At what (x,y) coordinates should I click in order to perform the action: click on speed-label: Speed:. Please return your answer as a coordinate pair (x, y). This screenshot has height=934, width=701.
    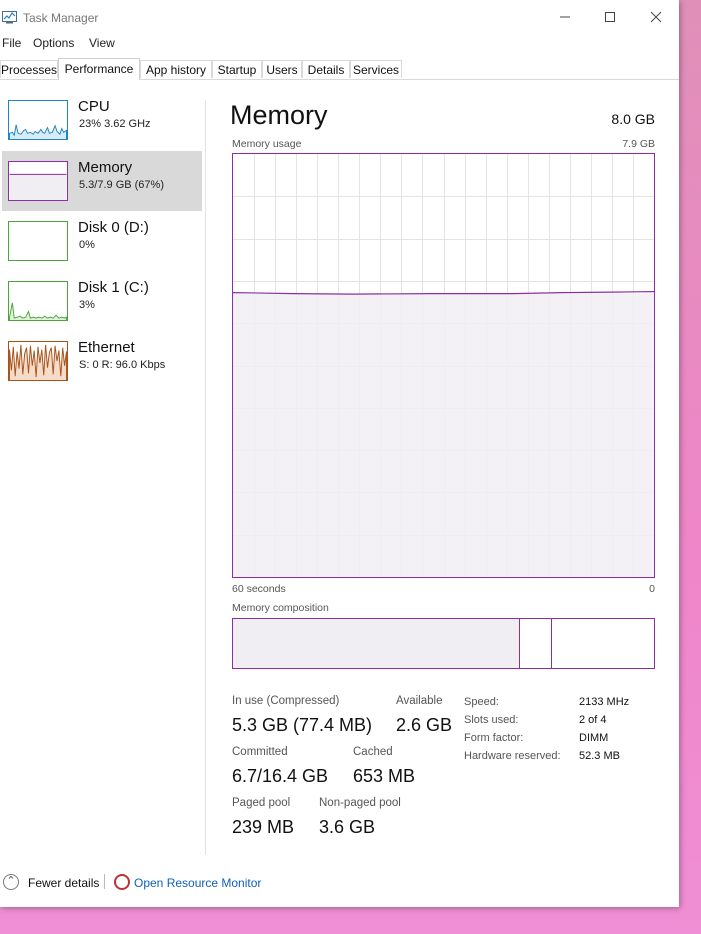
    Looking at the image, I should click on (481, 702).